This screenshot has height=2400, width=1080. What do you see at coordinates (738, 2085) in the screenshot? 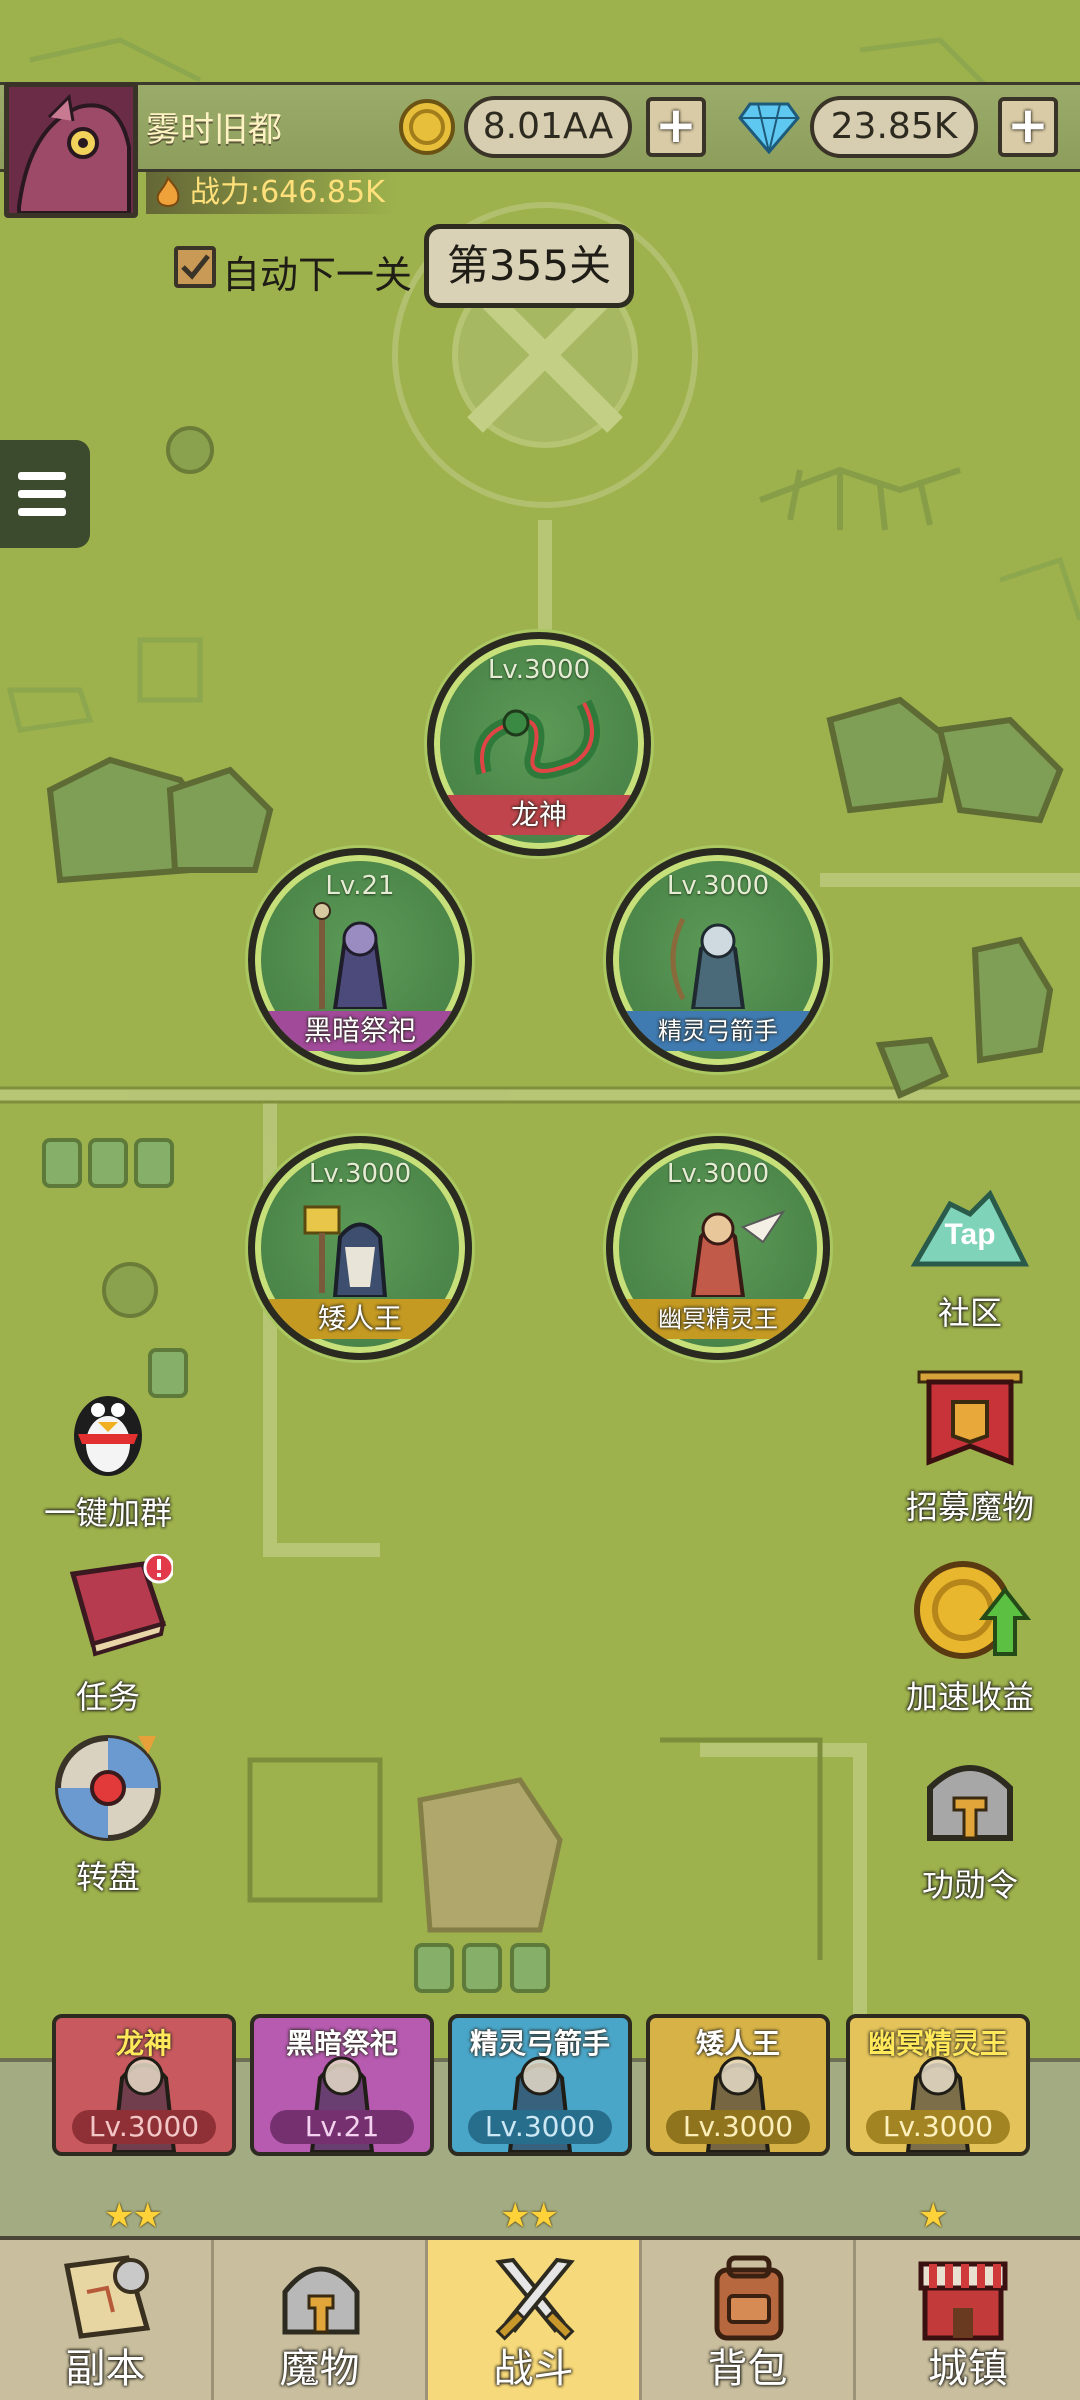
I see `team-slot: 矮人王 Lv.3000` at bounding box center [738, 2085].